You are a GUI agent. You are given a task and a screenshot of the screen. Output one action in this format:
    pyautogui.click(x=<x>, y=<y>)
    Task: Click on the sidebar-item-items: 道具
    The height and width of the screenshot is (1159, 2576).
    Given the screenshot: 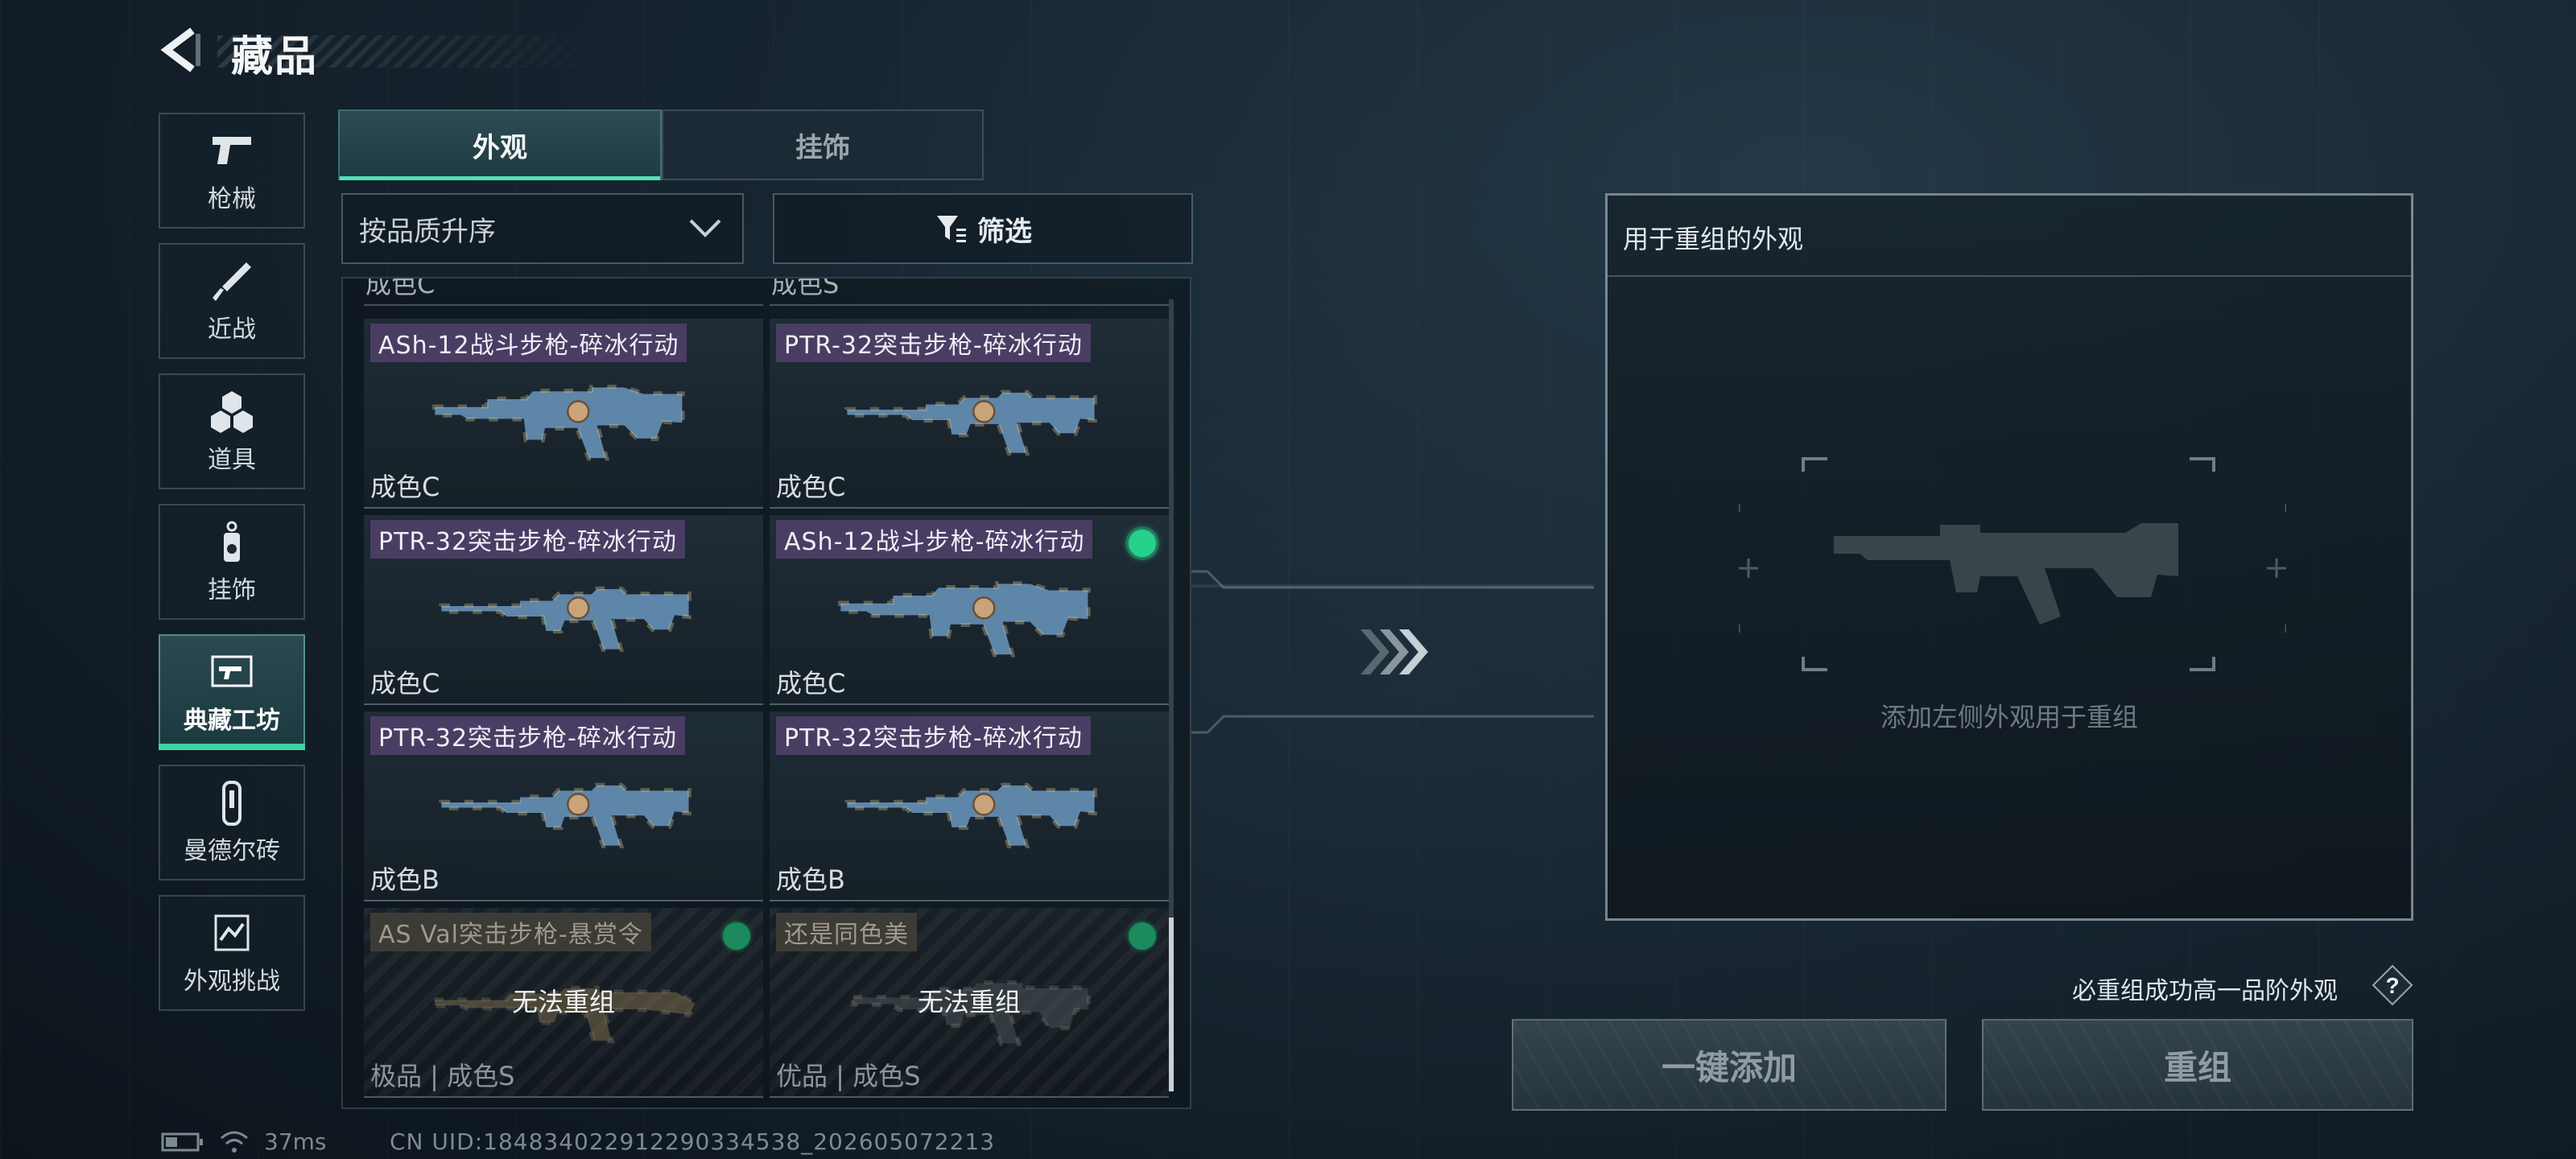 What is the action you would take?
    pyautogui.click(x=232, y=431)
    